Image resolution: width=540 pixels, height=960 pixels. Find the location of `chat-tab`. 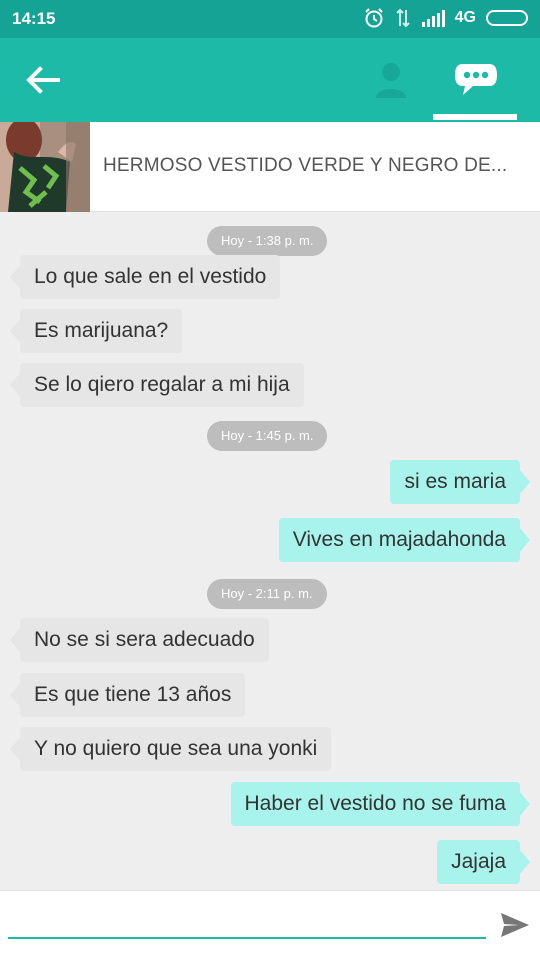

chat-tab is located at coordinates (476, 80).